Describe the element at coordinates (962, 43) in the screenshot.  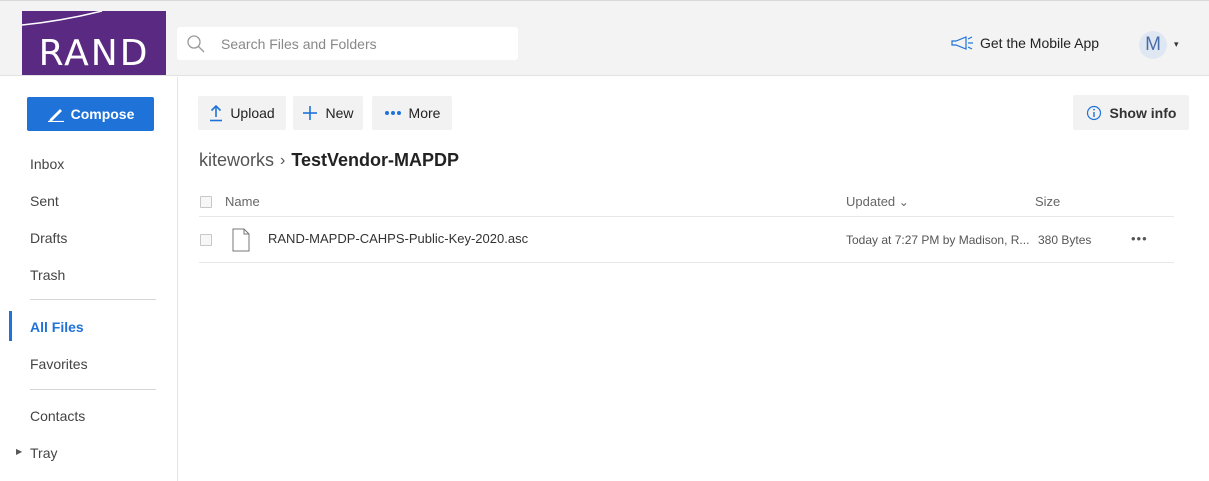
I see `megaphone-icon` at that location.